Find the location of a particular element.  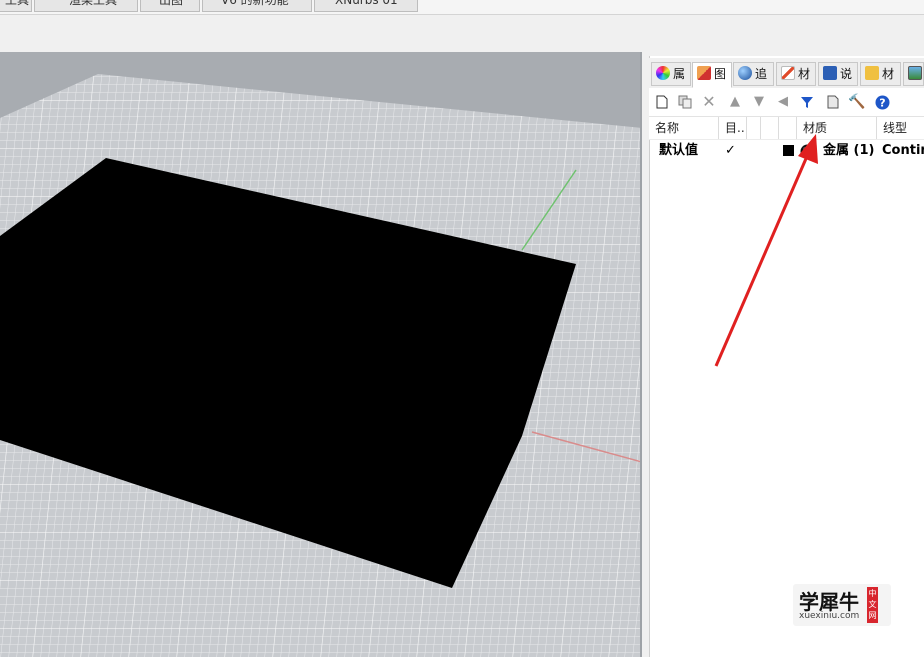

new-layer-icon is located at coordinates (662, 102).